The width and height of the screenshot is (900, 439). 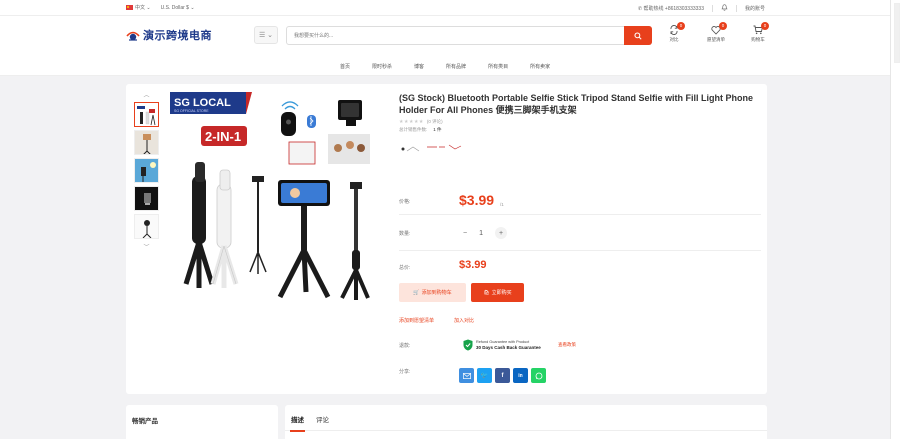 What do you see at coordinates (452, 35) in the screenshot?
I see `search-input` at bounding box center [452, 35].